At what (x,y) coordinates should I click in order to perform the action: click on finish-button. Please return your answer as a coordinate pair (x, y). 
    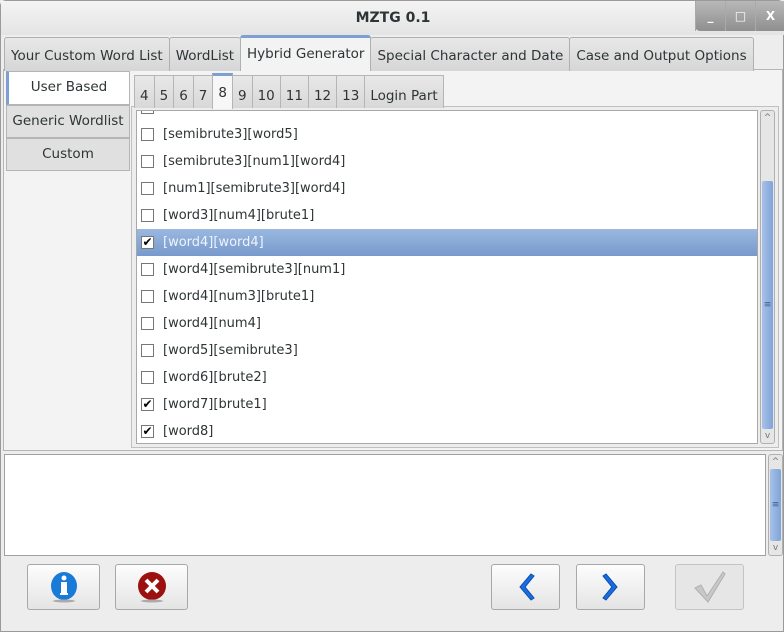
    Looking at the image, I should click on (709, 587).